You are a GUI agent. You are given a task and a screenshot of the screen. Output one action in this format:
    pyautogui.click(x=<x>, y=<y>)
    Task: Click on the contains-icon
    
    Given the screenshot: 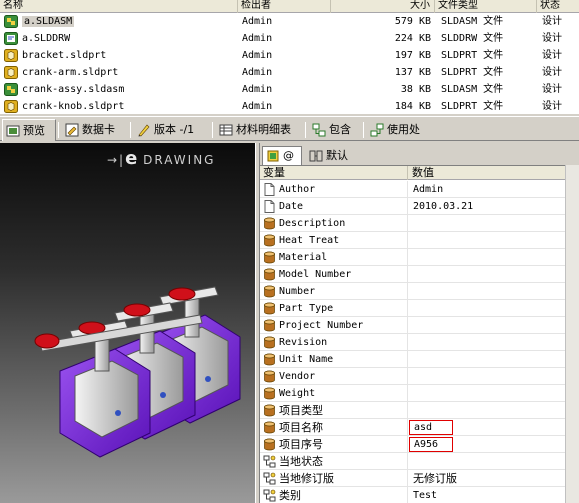 What is the action you would take?
    pyautogui.click(x=319, y=130)
    